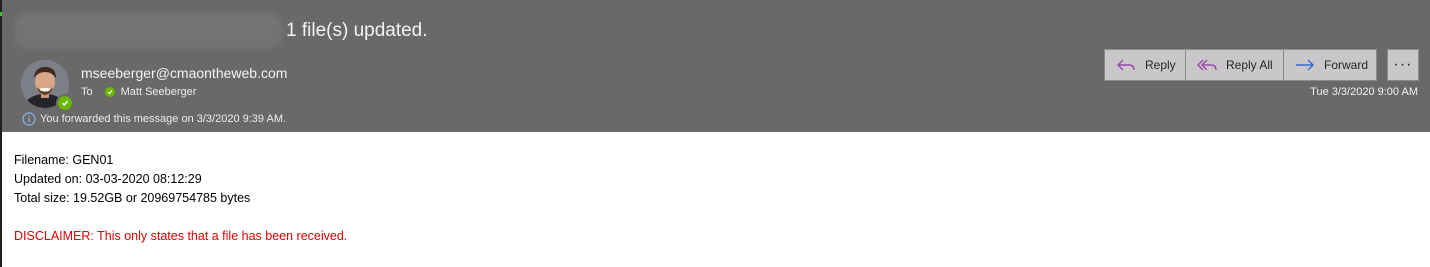 This screenshot has height=267, width=1430. What do you see at coordinates (64, 160) in the screenshot?
I see `filename-line: Filename: GEN01` at bounding box center [64, 160].